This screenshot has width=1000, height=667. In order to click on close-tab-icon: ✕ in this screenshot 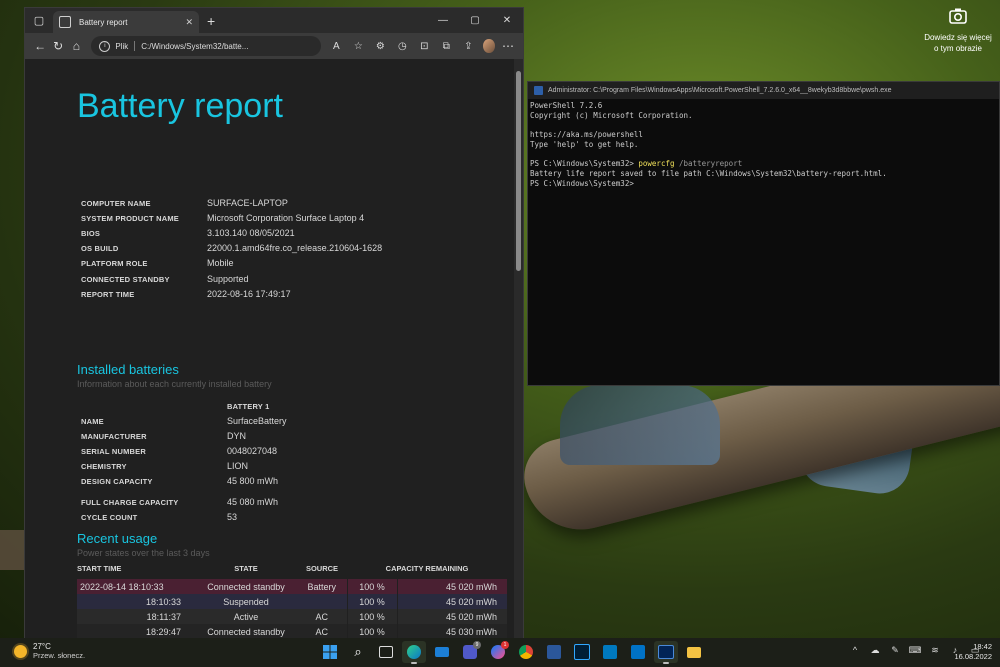, I will do `click(189, 22)`.